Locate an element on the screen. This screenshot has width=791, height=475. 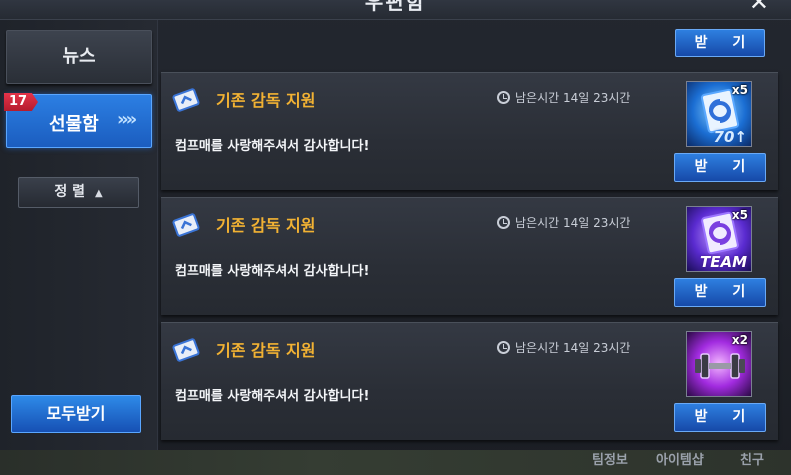
gift-item-slot: x5 TEAM is located at coordinates (719, 239).